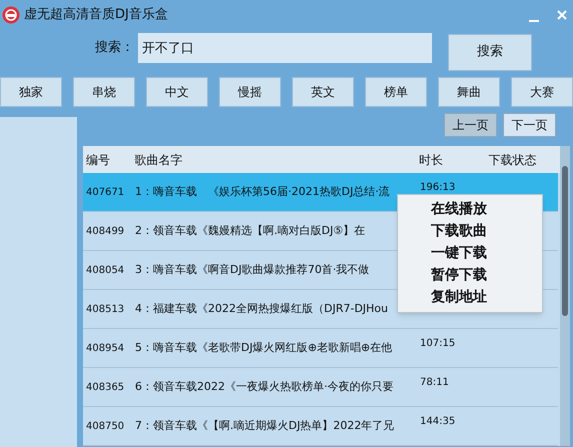 This screenshot has height=447, width=573. Describe the element at coordinates (105, 231) in the screenshot. I see `song-id: 408499` at that location.